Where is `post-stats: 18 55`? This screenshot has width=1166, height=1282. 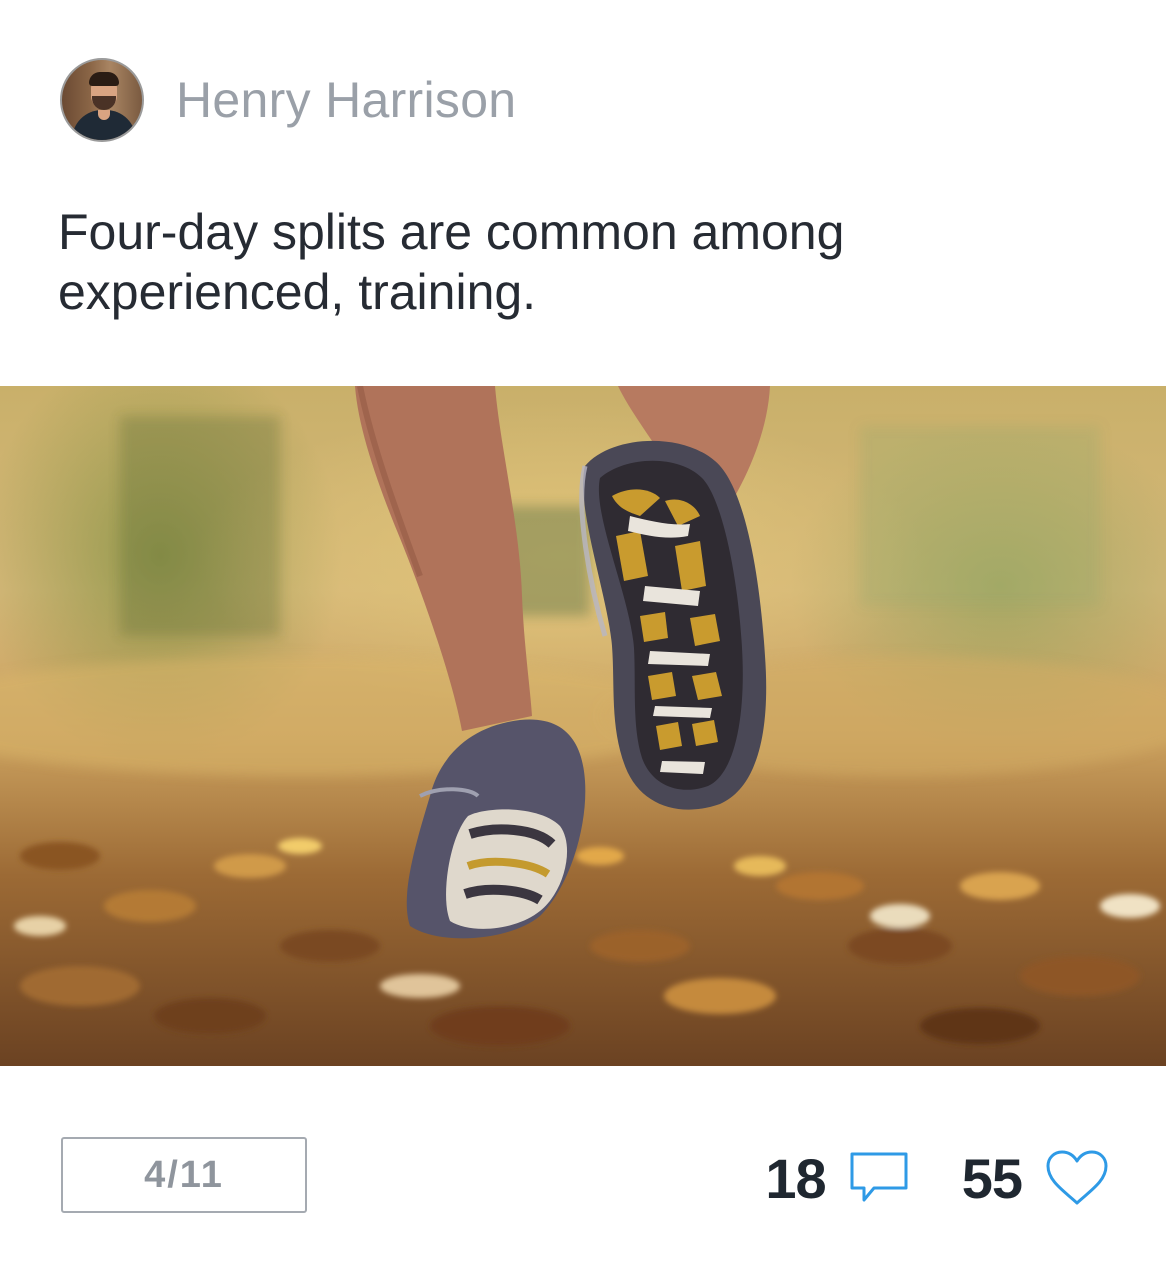 post-stats: 18 55 is located at coordinates (937, 1178).